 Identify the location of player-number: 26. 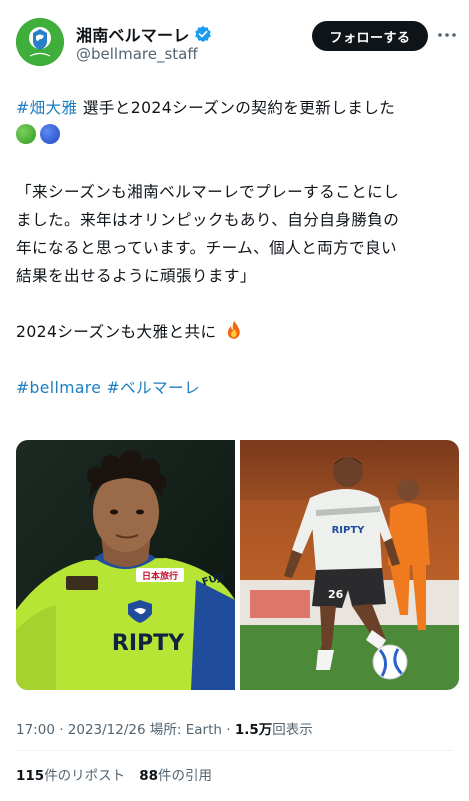
(336, 594).